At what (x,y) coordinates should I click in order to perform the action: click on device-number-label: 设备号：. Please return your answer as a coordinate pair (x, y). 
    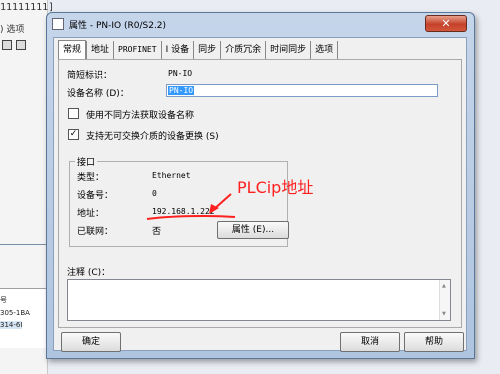
    Looking at the image, I should click on (95, 196).